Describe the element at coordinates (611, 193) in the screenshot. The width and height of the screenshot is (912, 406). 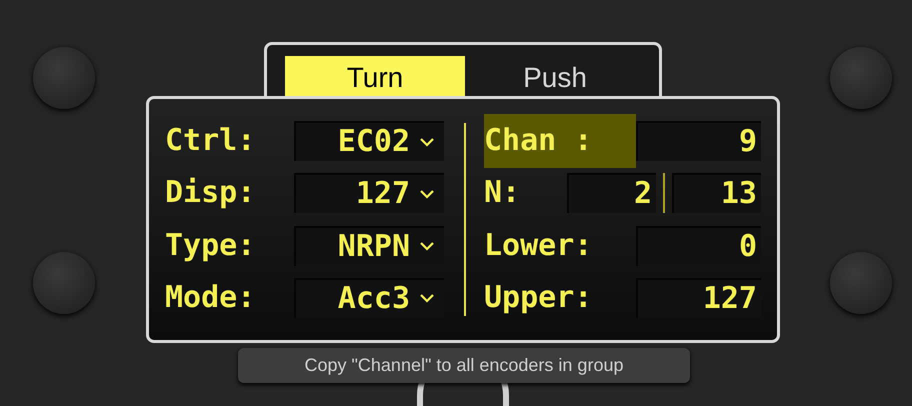
I see `number-field: 2` at that location.